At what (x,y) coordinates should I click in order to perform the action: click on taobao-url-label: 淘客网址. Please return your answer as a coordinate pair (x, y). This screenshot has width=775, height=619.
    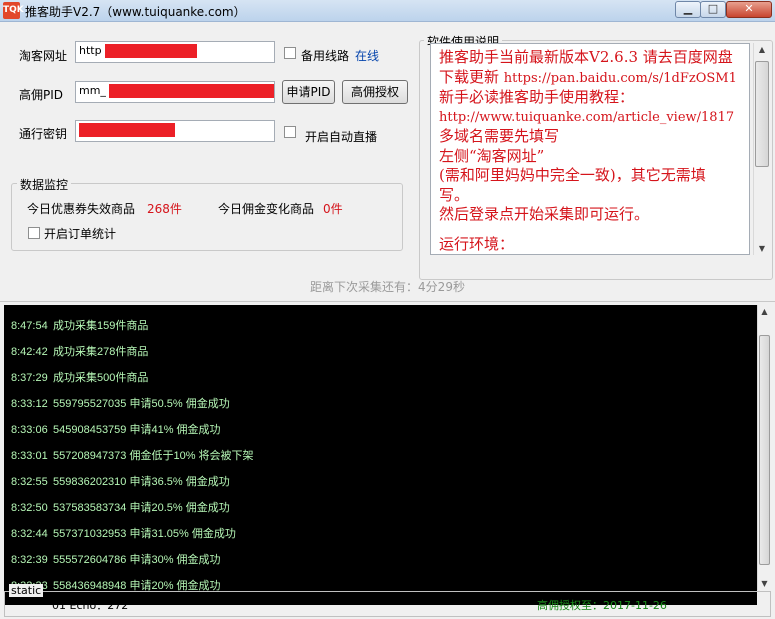
    Looking at the image, I should click on (43, 56).